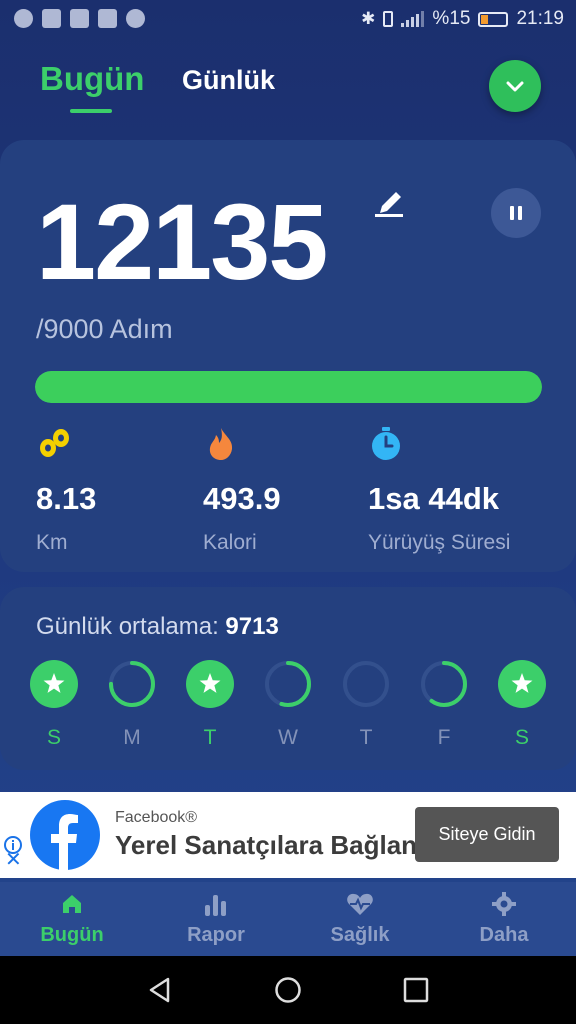 This screenshot has height=1024, width=576. What do you see at coordinates (156, 817) in the screenshot?
I see `ad-brand: Facebook®` at bounding box center [156, 817].